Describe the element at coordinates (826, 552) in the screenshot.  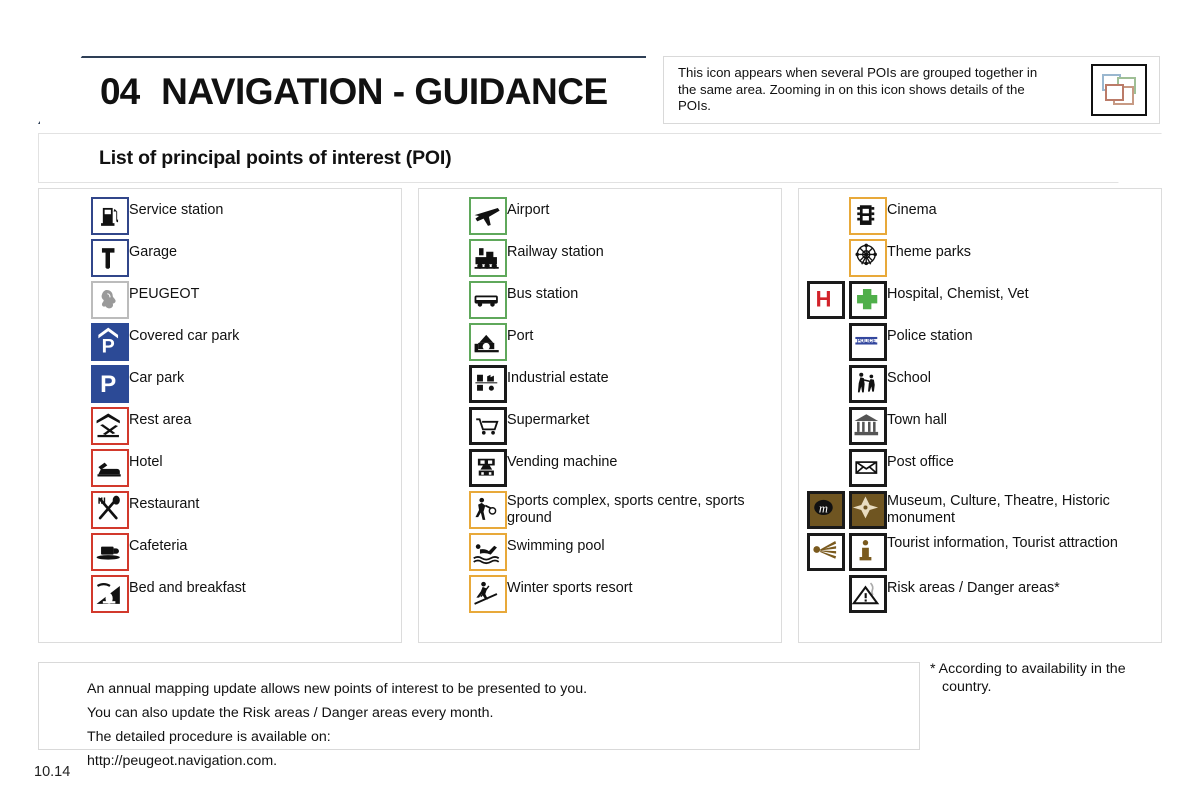
I see `tourist-attraction-icon` at that location.